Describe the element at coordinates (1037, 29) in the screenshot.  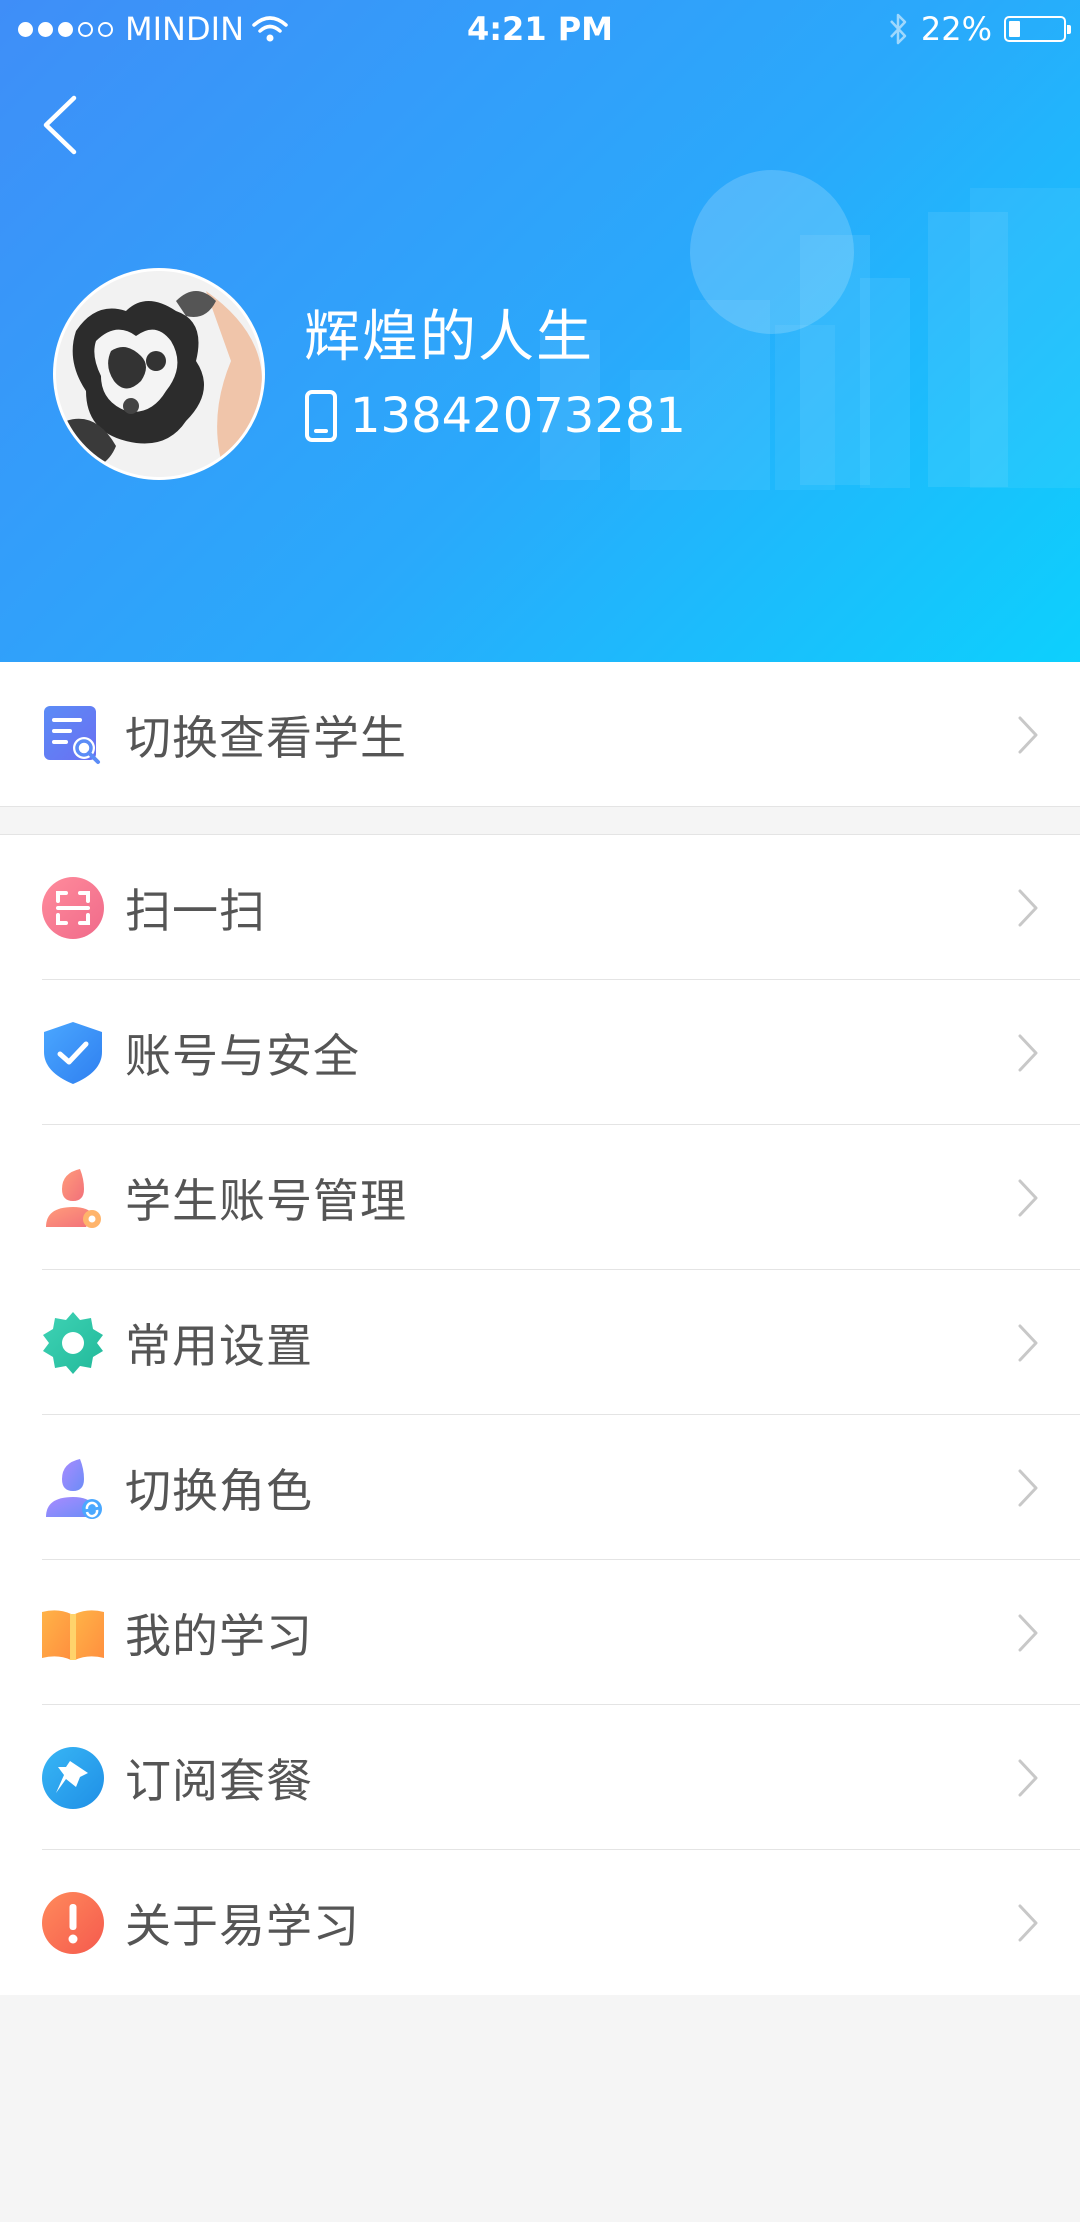
I see `battery-icon` at that location.